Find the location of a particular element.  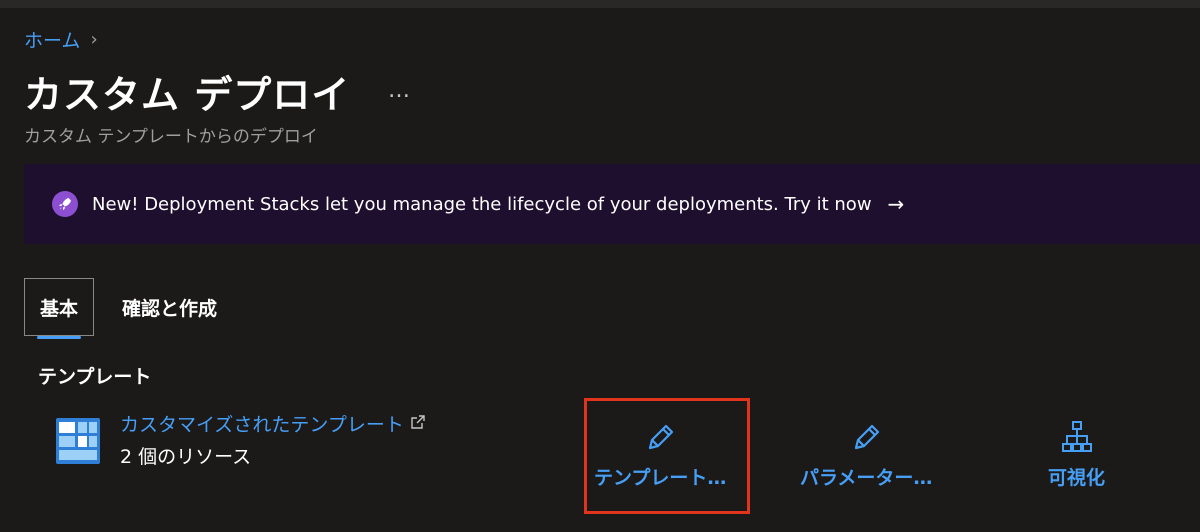

chevron-right-icon: › is located at coordinates (94, 39).